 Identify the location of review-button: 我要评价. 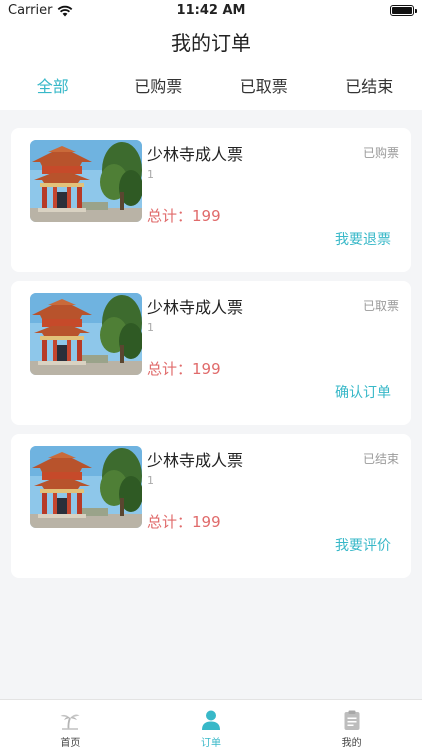
(363, 545).